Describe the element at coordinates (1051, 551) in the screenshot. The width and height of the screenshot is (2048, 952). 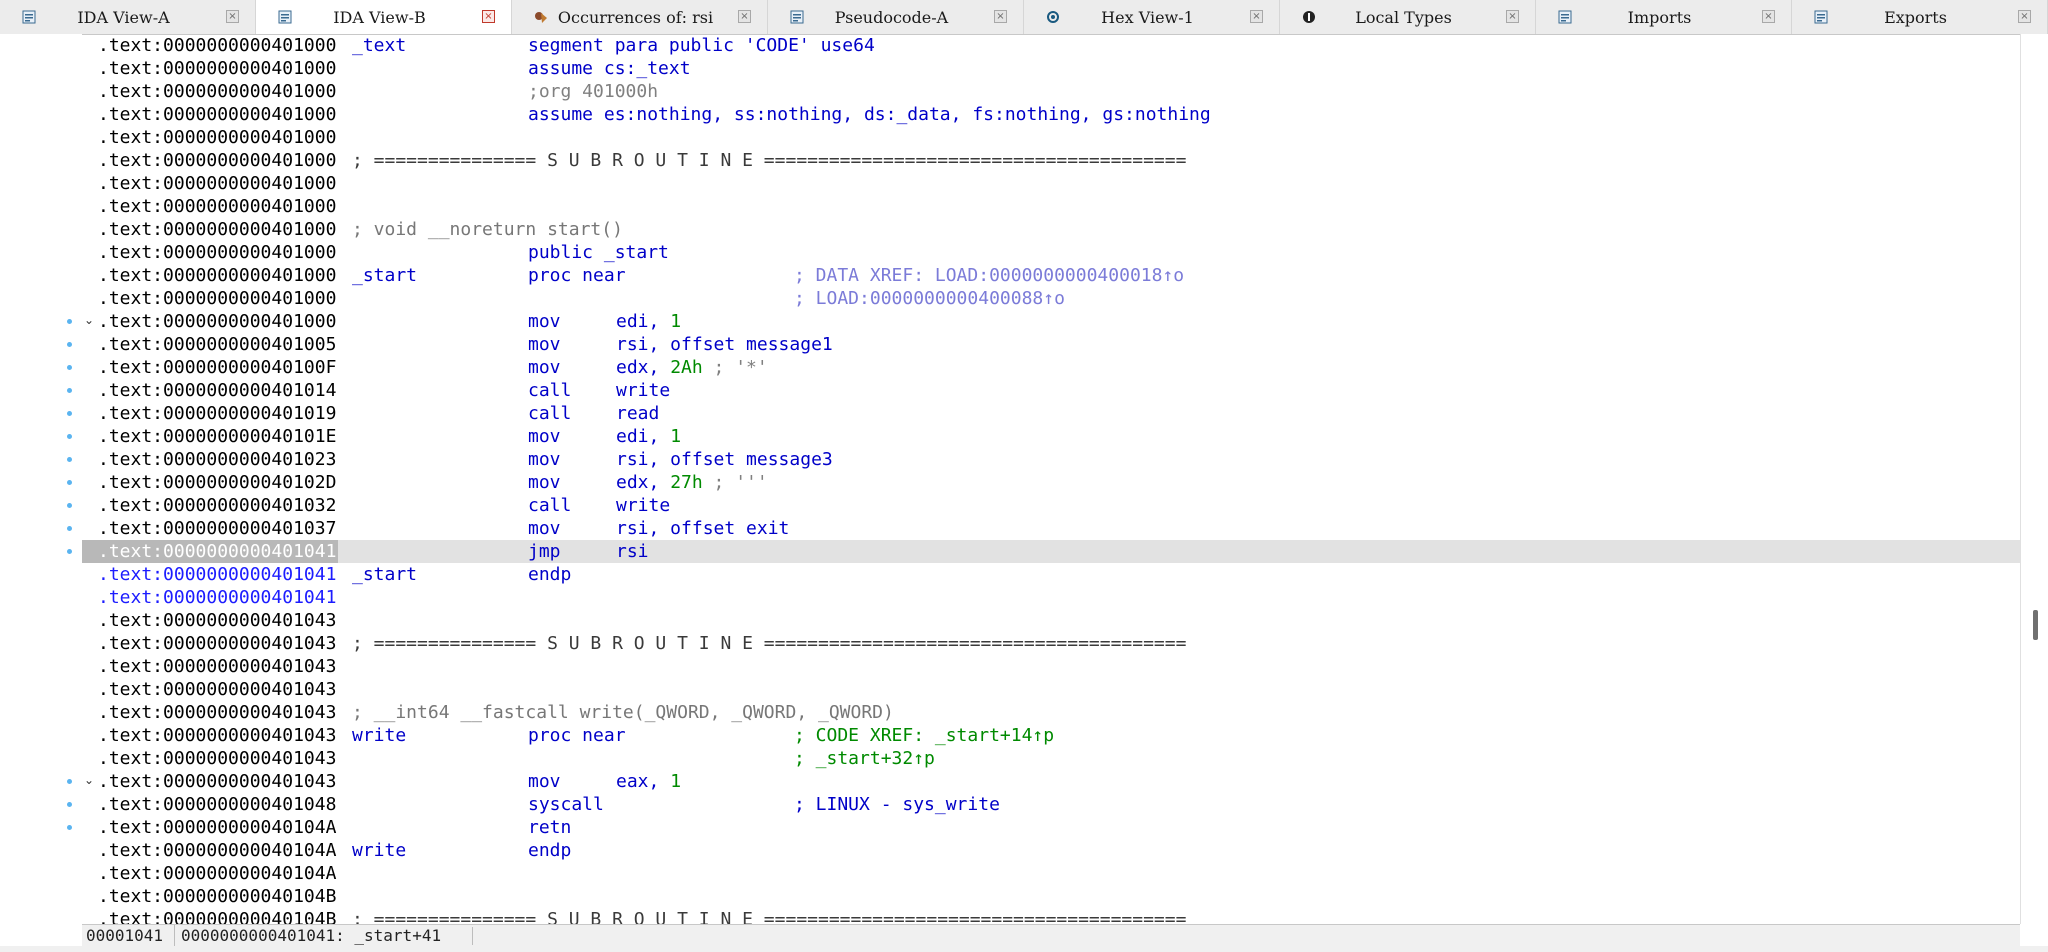
I see `listing-line: .text:0000000000401041 jmp rsi` at that location.